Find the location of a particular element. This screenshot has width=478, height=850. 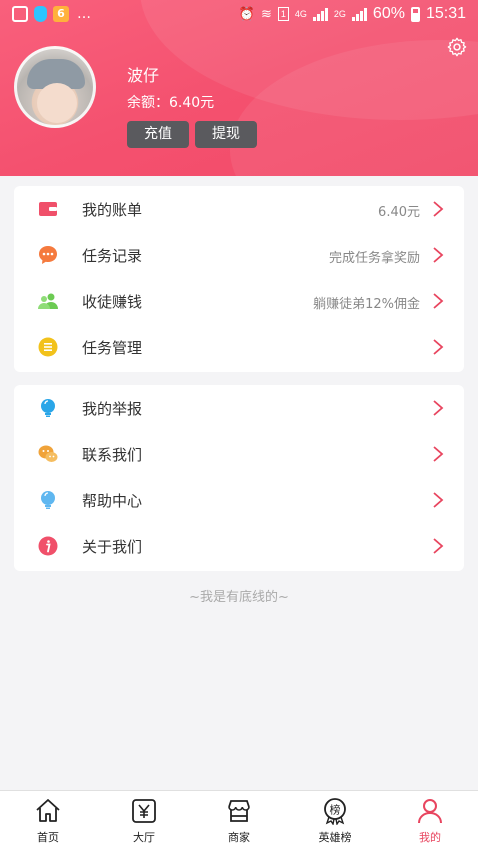

wechat-icon is located at coordinates (48, 453).